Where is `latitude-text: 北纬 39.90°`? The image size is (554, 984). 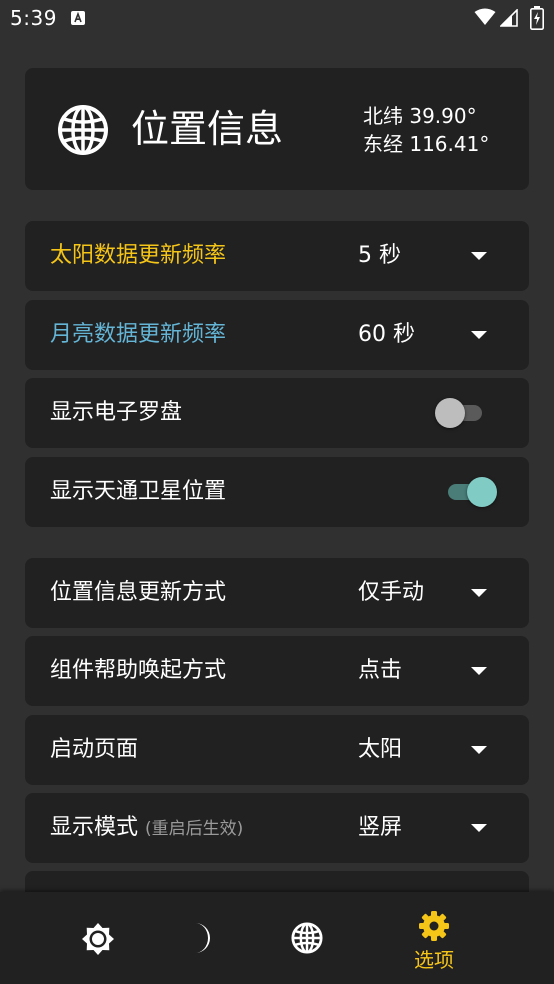 latitude-text: 北纬 39.90° is located at coordinates (420, 116).